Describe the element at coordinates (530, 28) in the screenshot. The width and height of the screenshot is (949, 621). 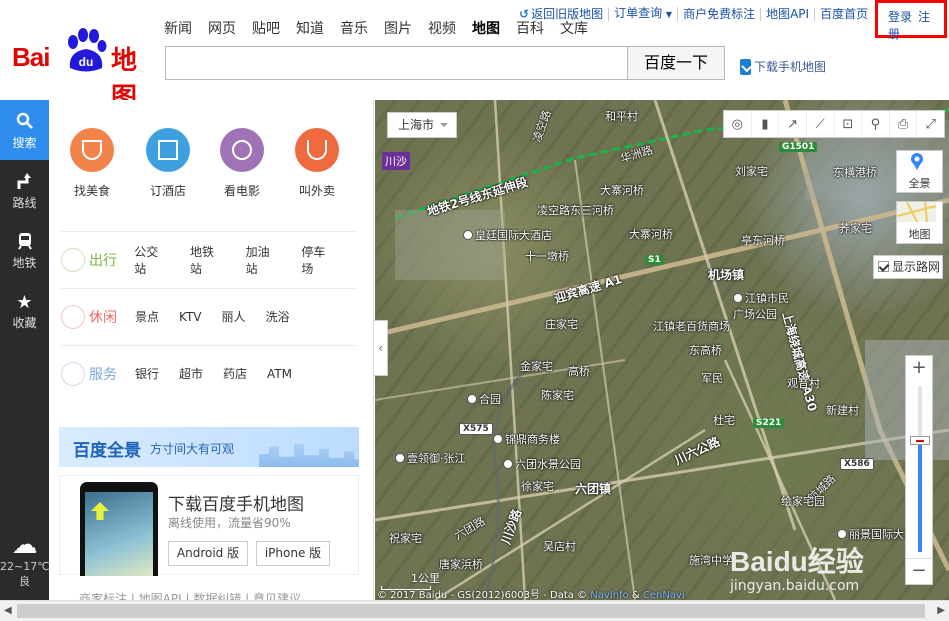
I see `nav-baike: 百科` at that location.